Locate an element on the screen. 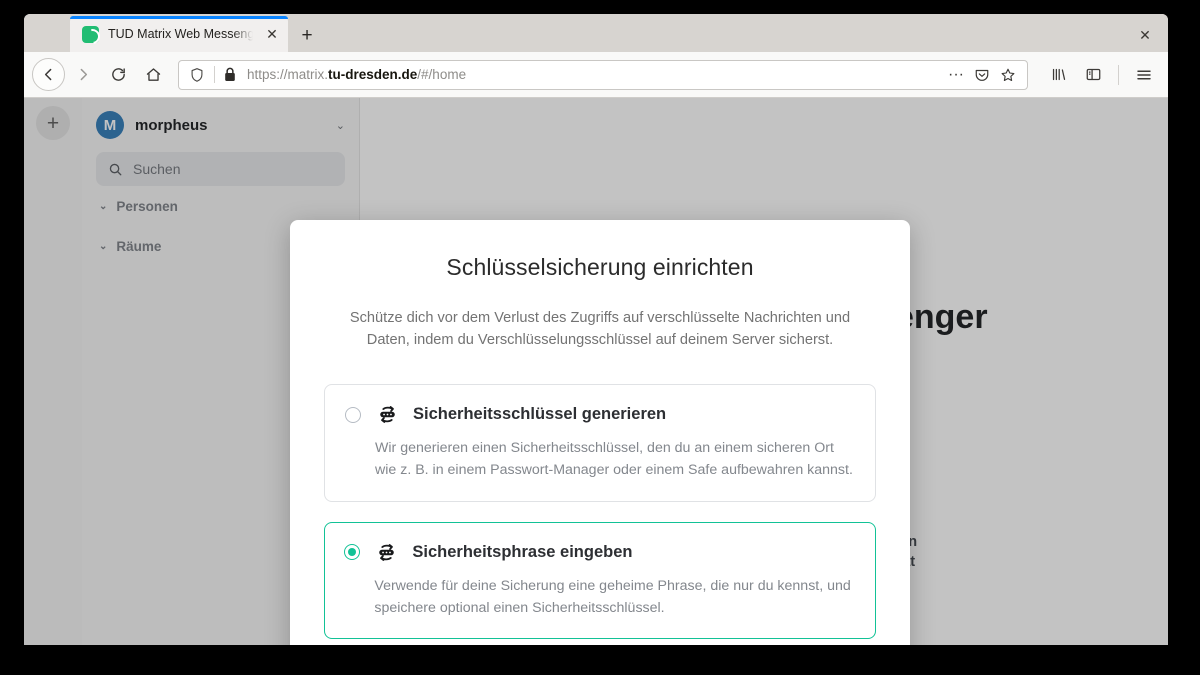 The image size is (1200, 675). new-tab-button: + is located at coordinates (307, 35).